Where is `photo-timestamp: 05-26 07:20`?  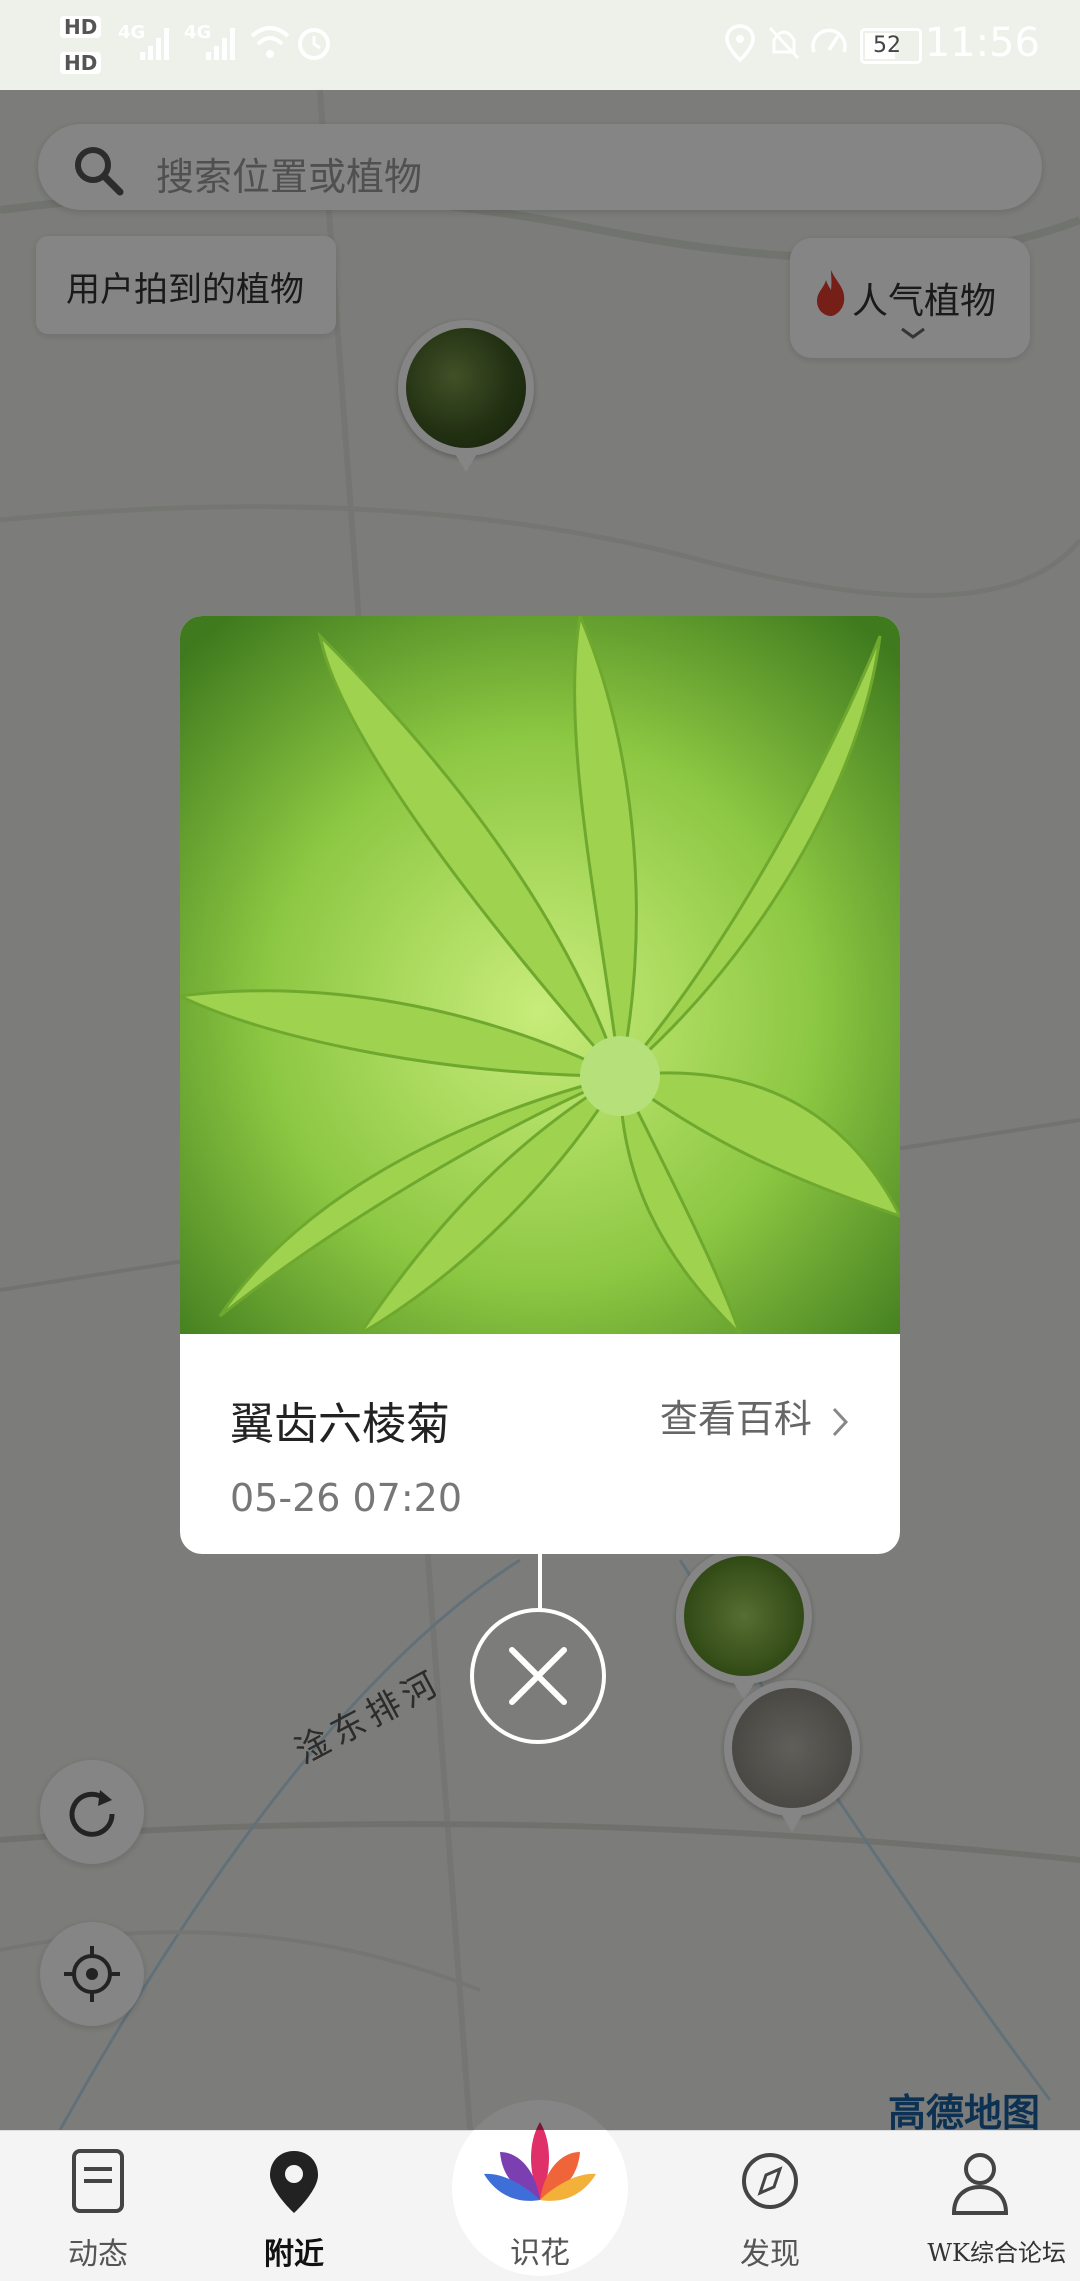 photo-timestamp: 05-26 07:20 is located at coordinates (346, 1498).